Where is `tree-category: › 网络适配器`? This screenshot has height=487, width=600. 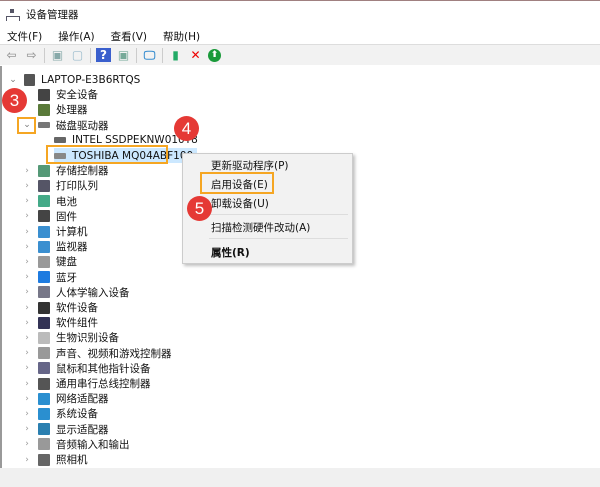 tree-category: › 网络适配器 is located at coordinates (65, 398).